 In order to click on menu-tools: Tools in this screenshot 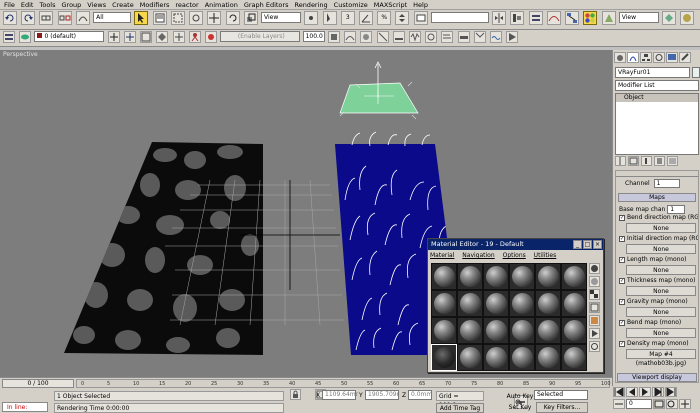, I will do `click(47, 5)`.